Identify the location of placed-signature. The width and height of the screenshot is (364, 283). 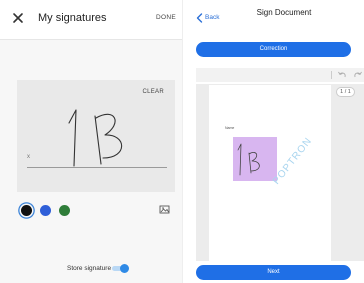
(255, 159).